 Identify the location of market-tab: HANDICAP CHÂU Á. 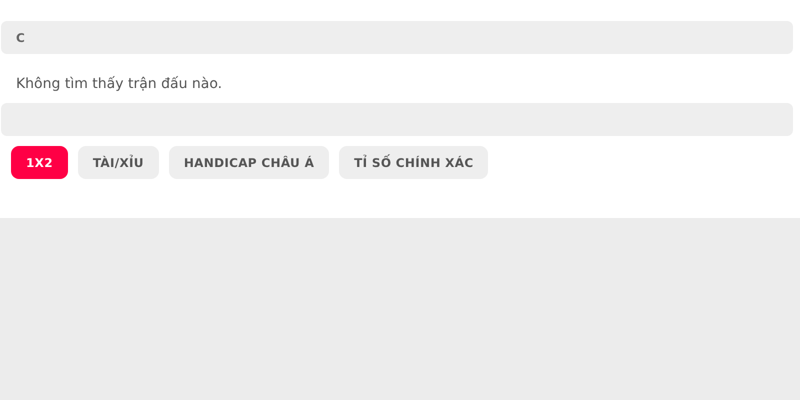
(249, 162).